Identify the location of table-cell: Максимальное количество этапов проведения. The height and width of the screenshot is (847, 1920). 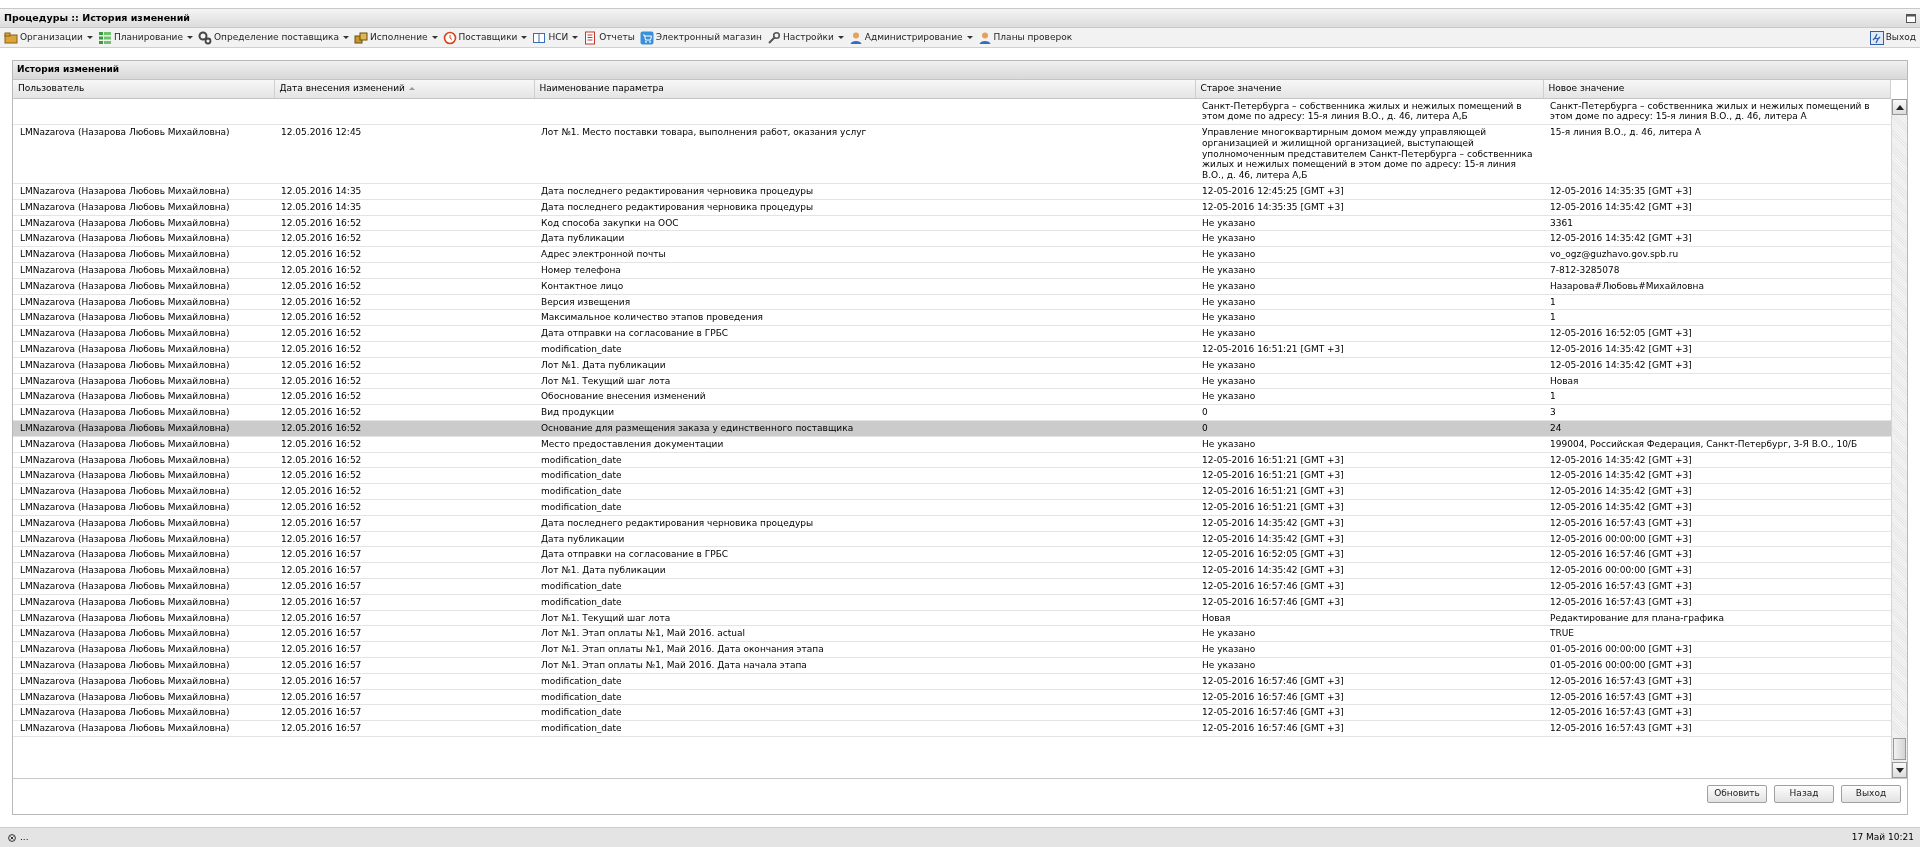
(652, 317).